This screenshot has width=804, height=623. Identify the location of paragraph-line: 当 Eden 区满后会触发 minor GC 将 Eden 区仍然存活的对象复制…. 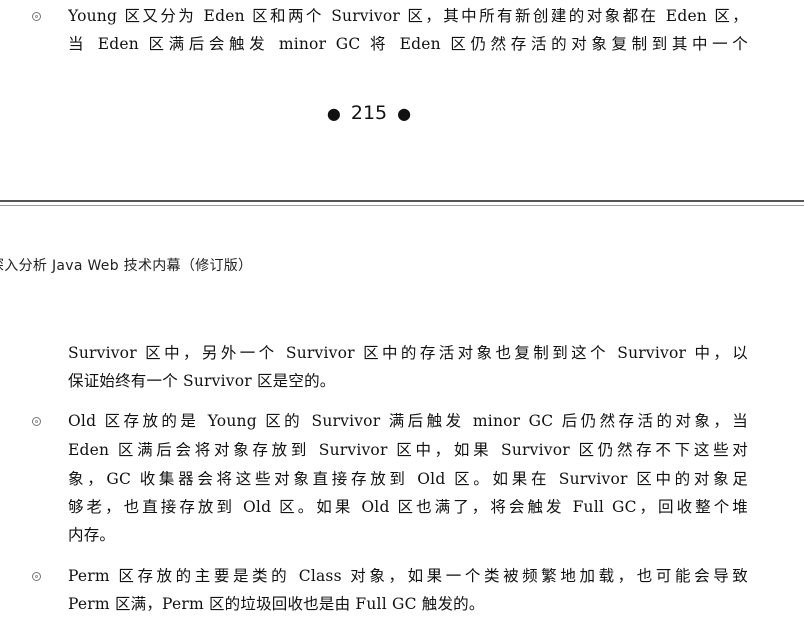
(408, 44).